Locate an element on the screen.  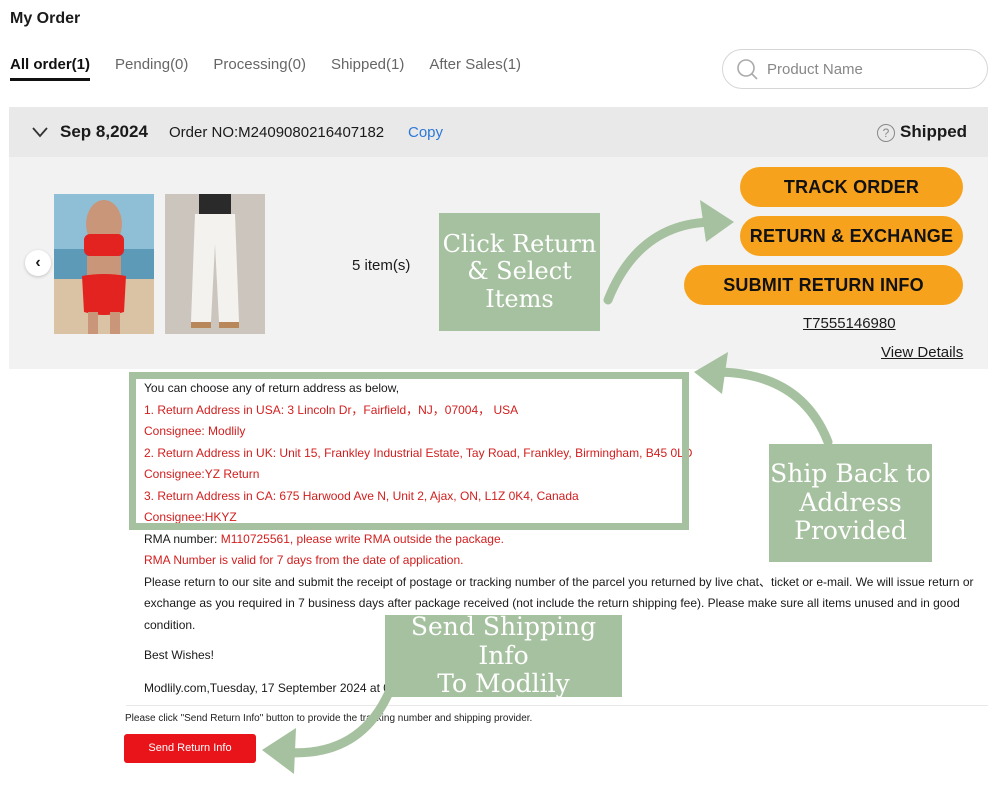
closing-text: Best Wishes! is located at coordinates (179, 655).